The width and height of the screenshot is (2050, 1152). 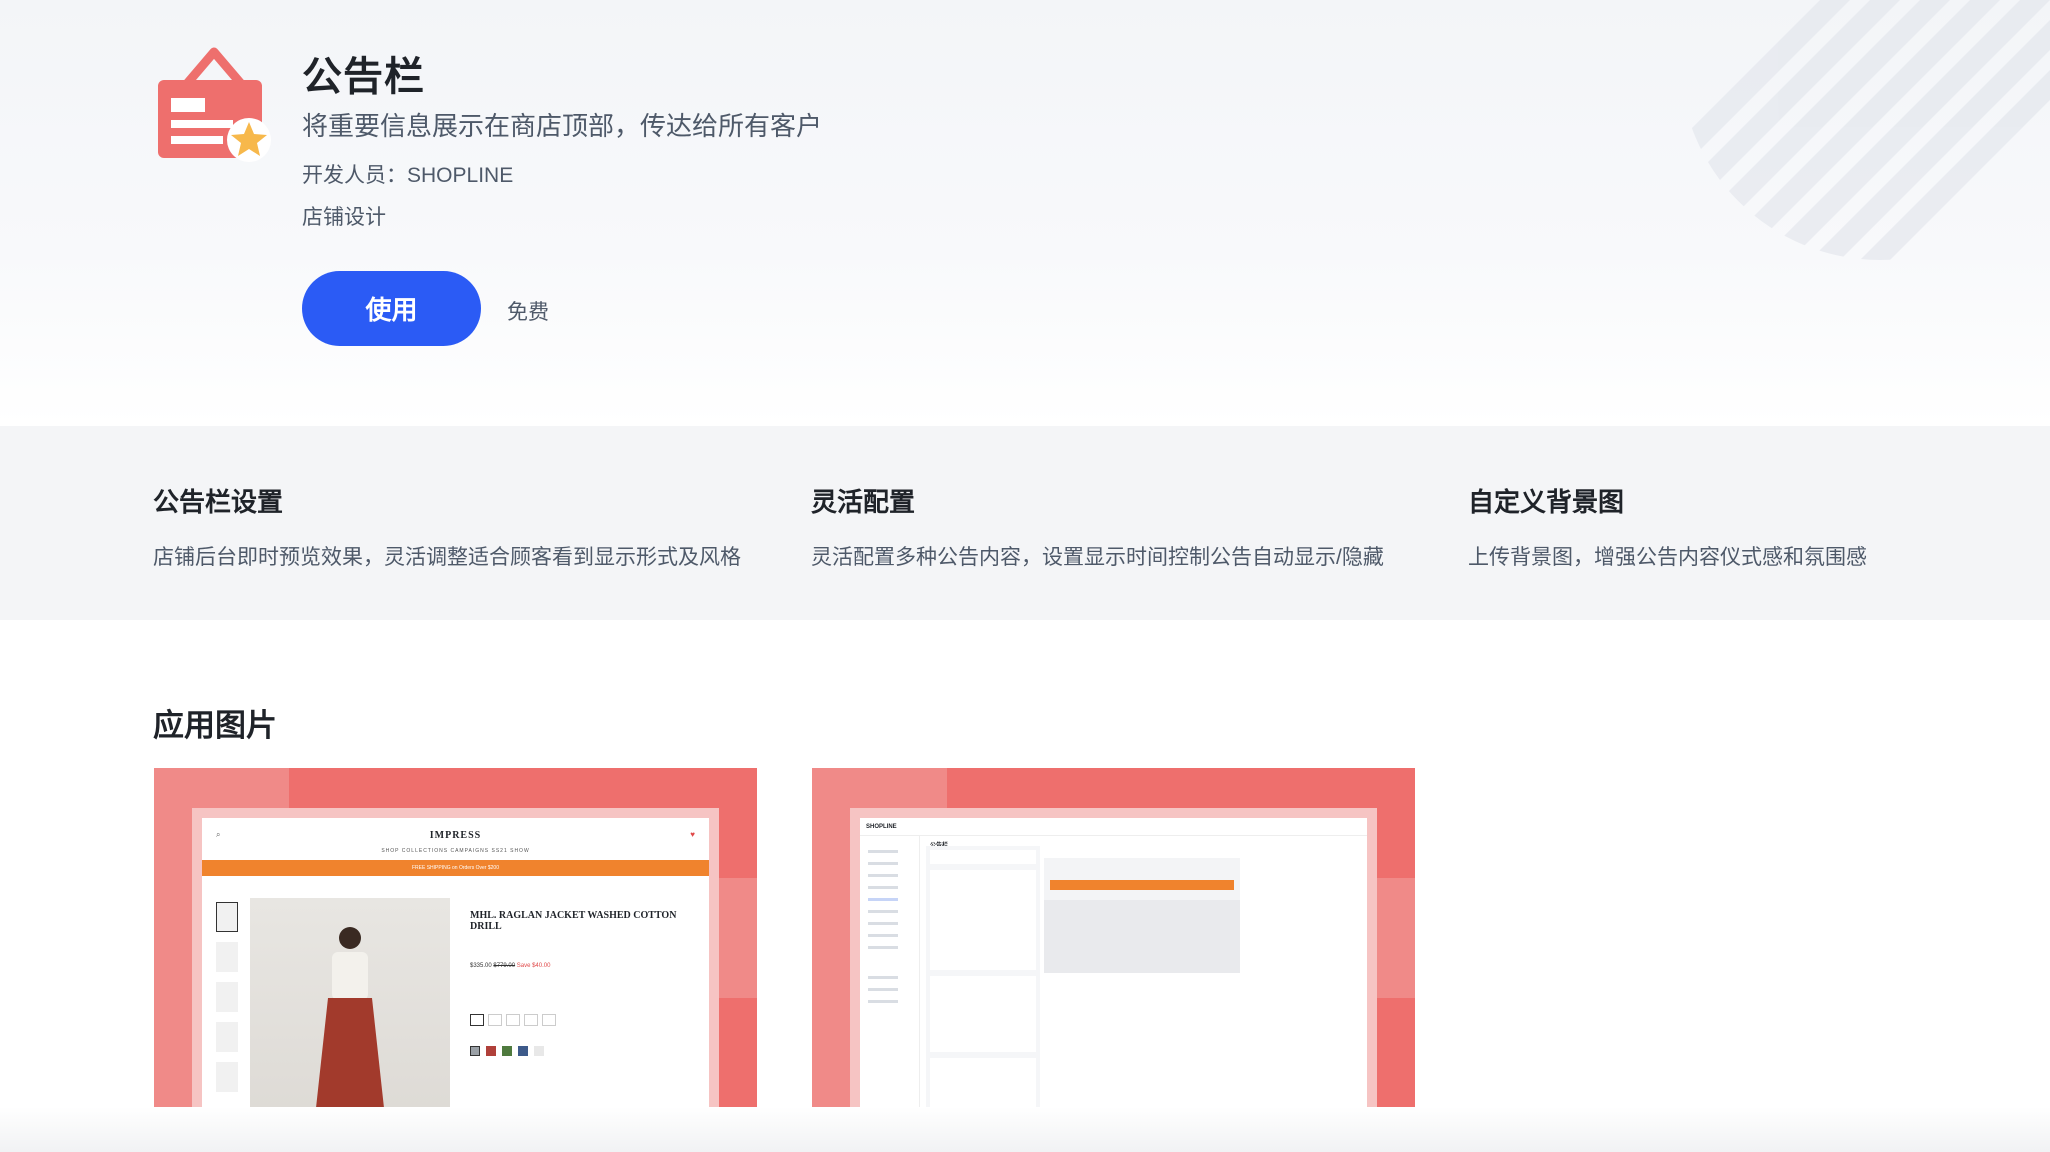 I want to click on store-brand: IMPRESS, so click(x=455, y=835).